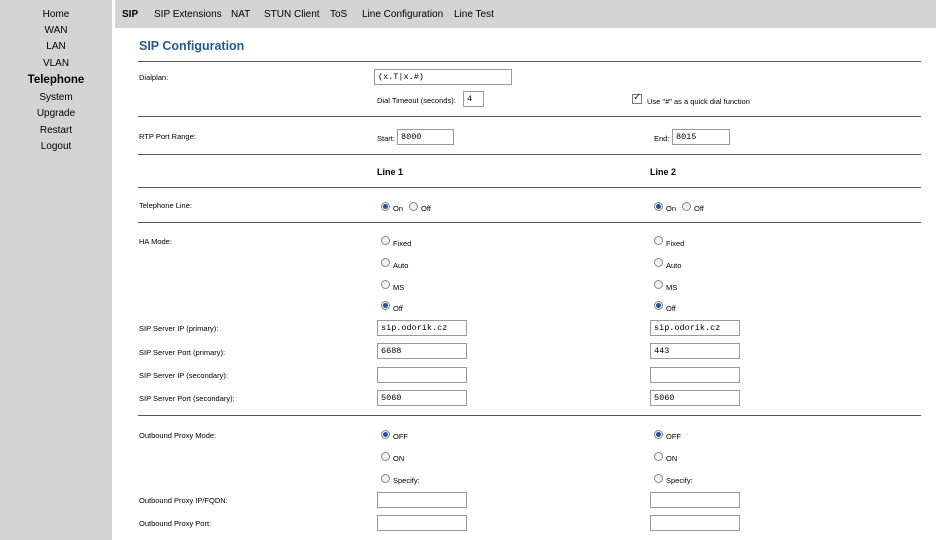 This screenshot has height=540, width=936. What do you see at coordinates (658, 206) in the screenshot?
I see `line2-telephone-on-radio` at bounding box center [658, 206].